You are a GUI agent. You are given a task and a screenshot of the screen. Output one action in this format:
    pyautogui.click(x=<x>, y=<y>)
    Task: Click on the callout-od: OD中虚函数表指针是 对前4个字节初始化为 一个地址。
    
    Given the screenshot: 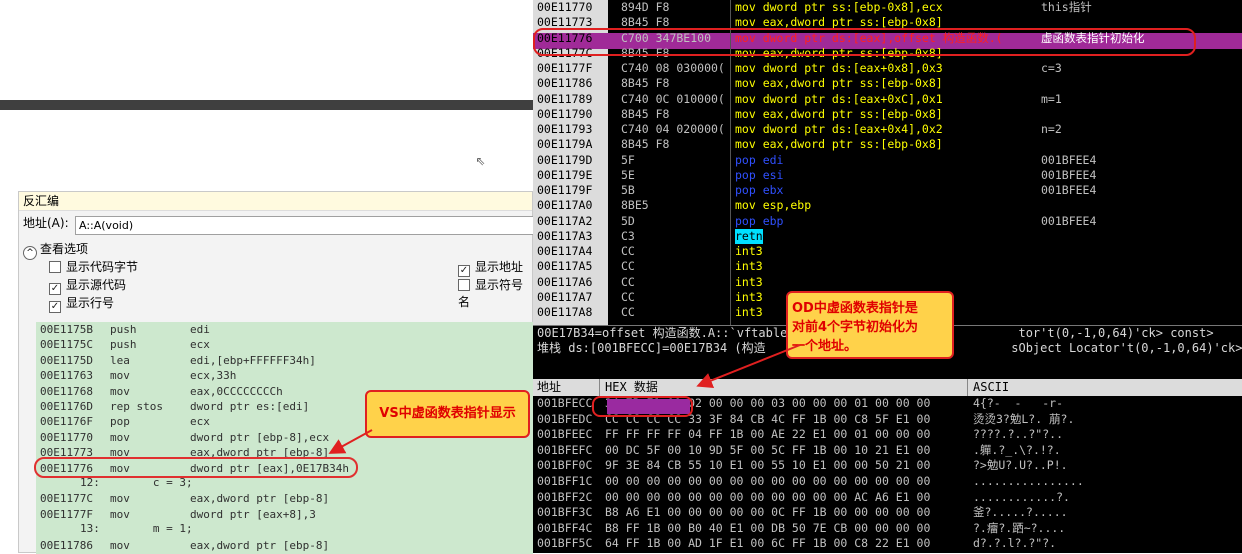 What is the action you would take?
    pyautogui.click(x=870, y=325)
    